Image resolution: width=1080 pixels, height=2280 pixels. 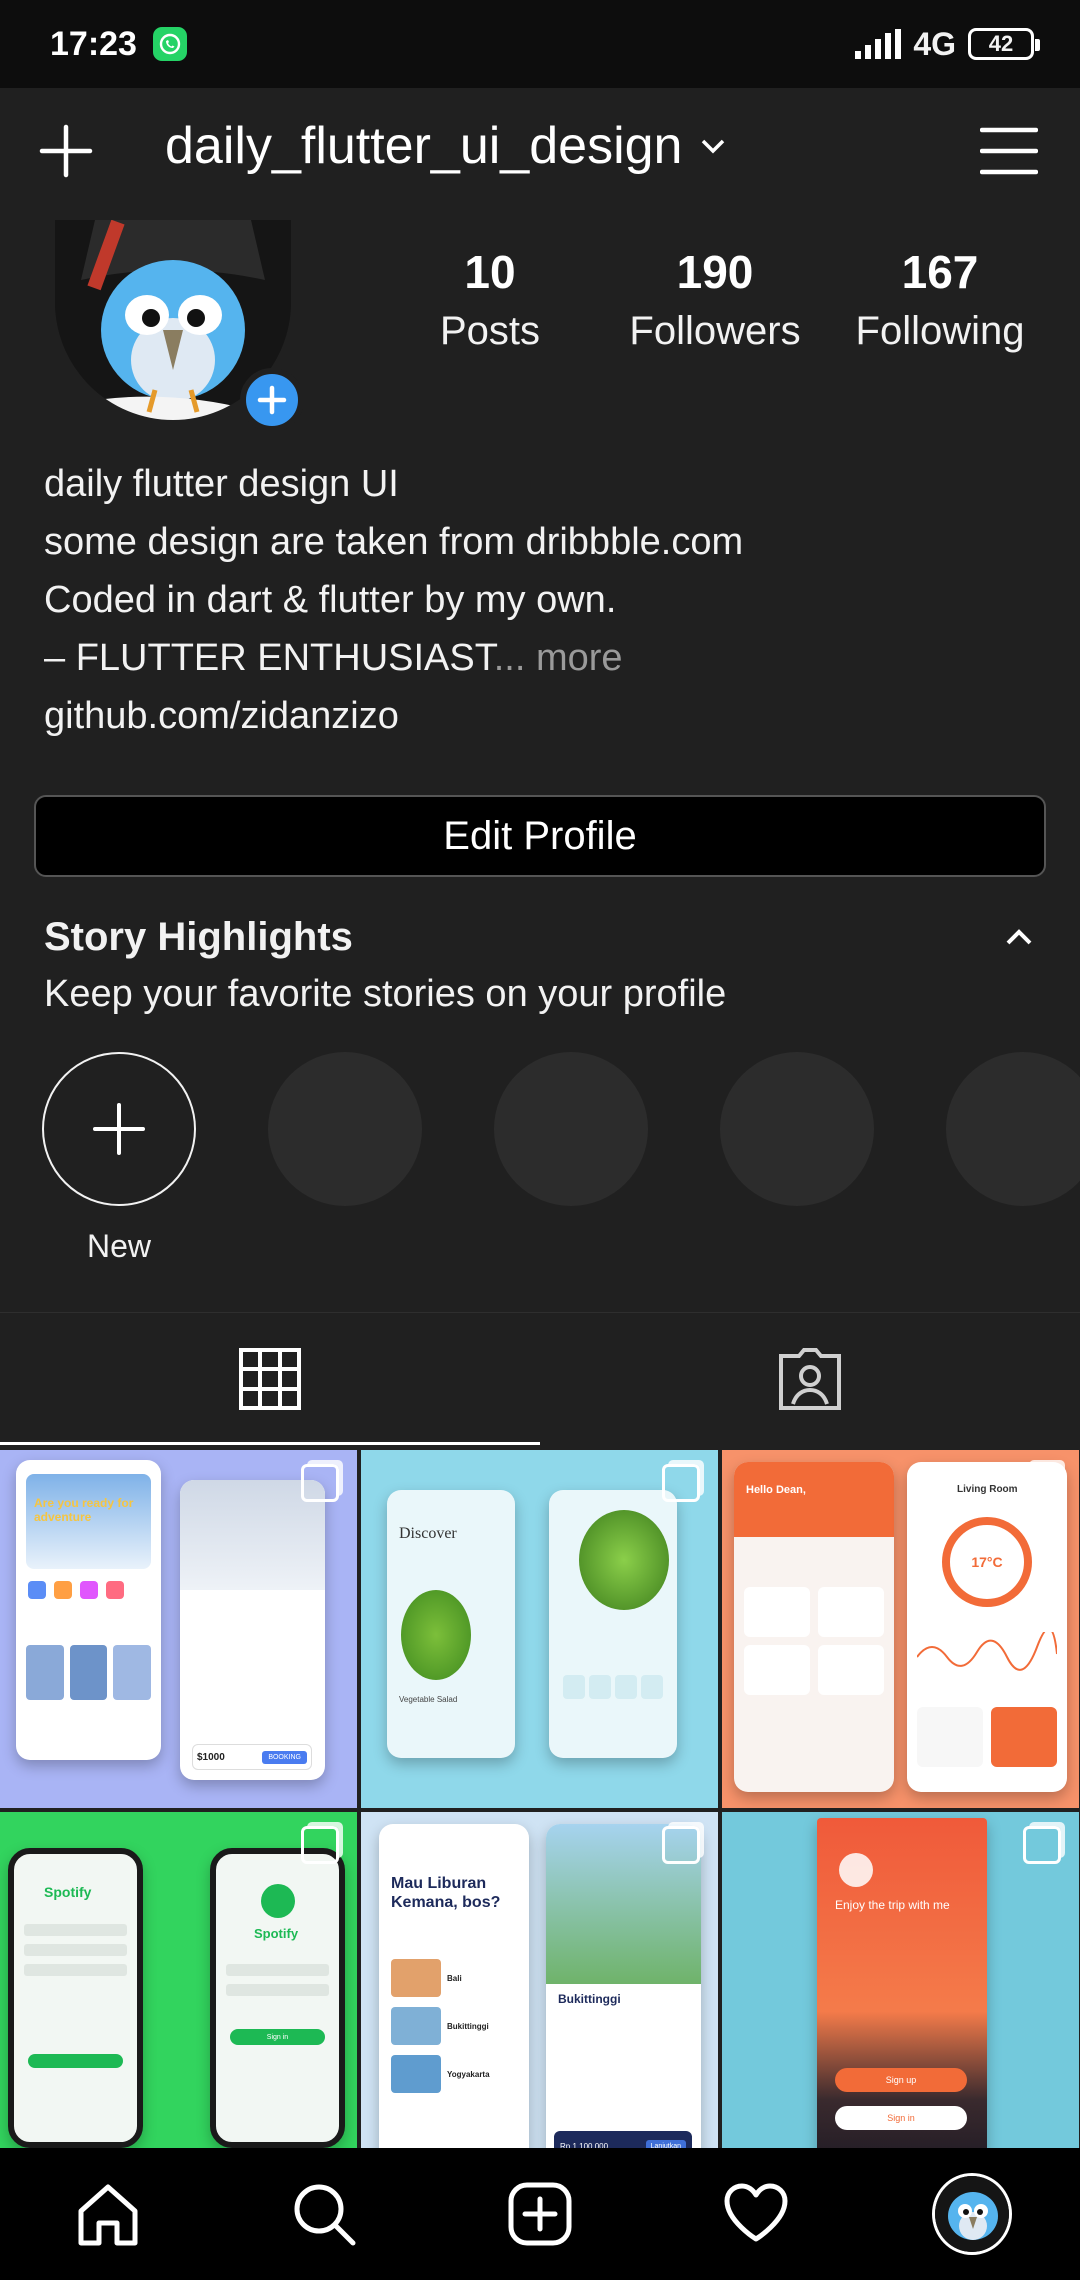 I want to click on post-button: Sign in, so click(x=277, y=2037).